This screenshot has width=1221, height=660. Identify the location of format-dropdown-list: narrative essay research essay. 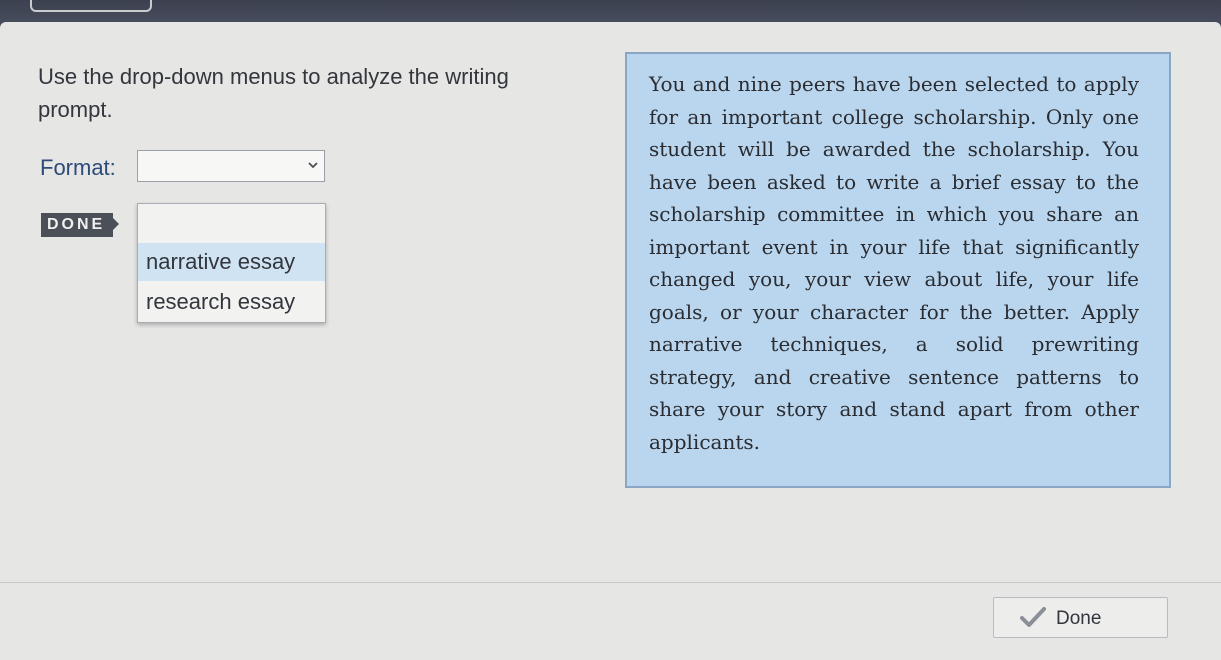
(231, 263).